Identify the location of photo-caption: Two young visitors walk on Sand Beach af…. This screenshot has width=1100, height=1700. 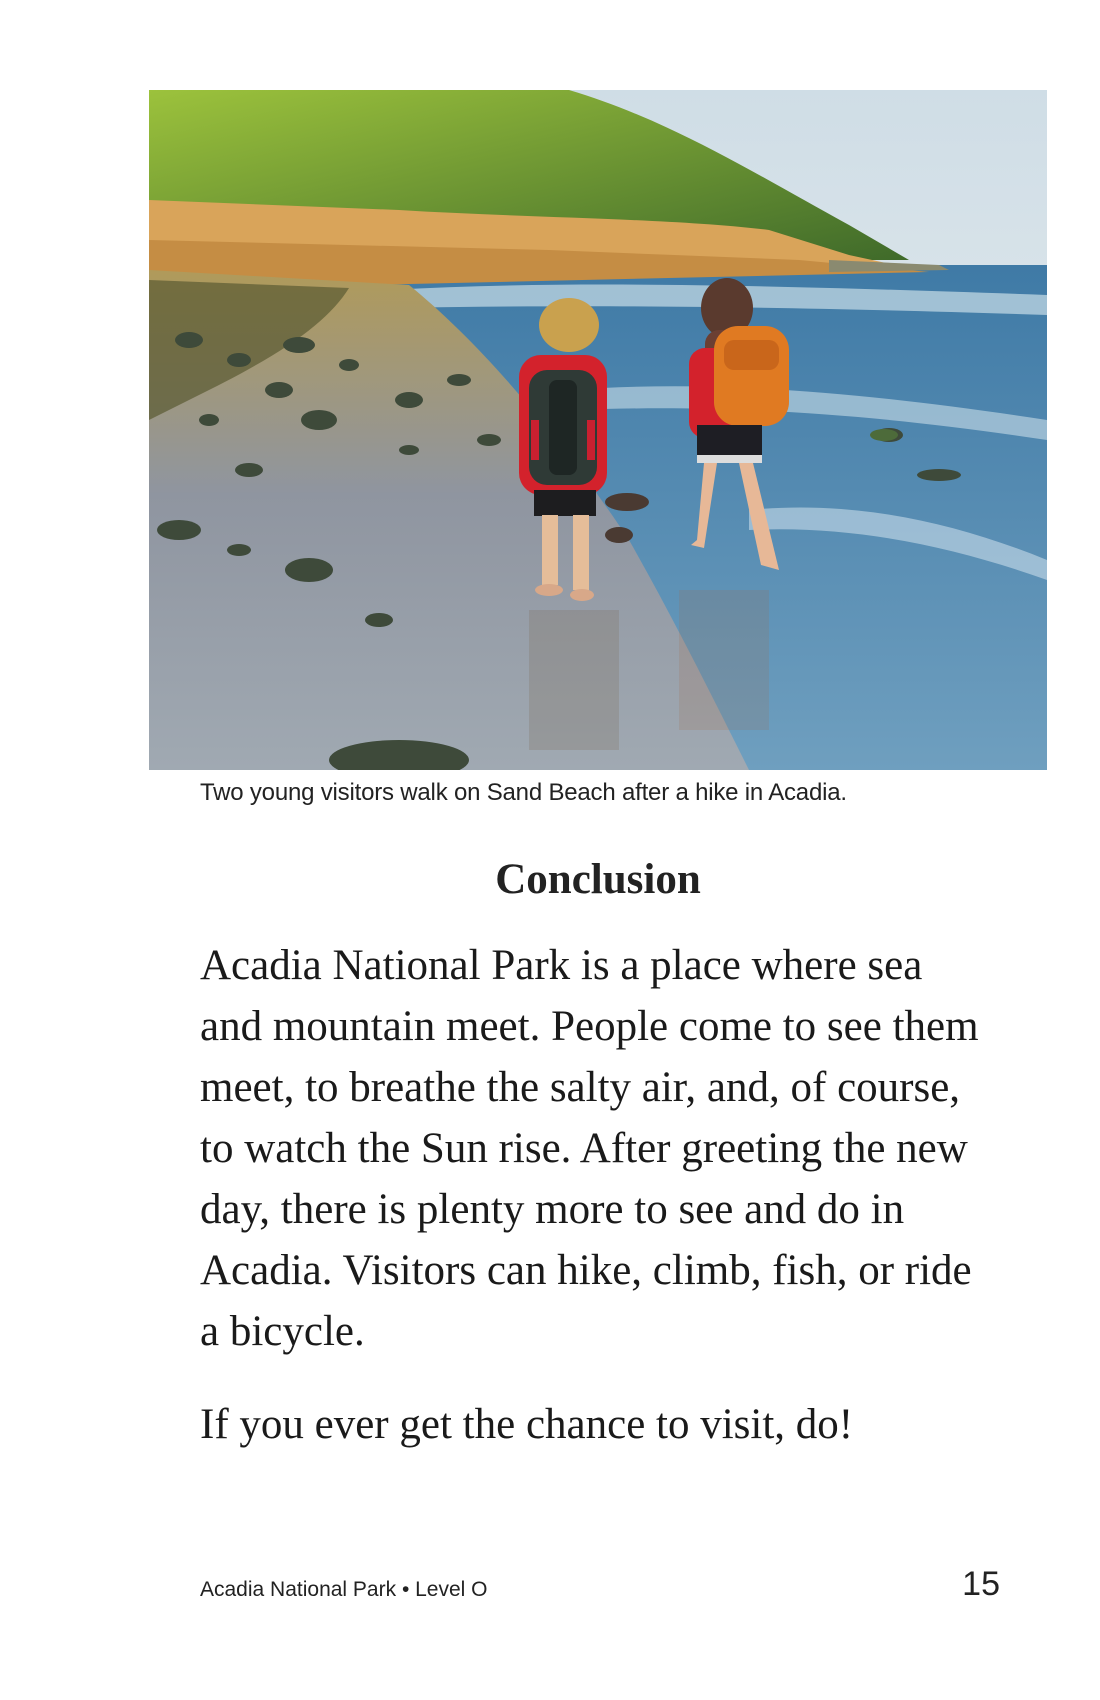
(523, 792).